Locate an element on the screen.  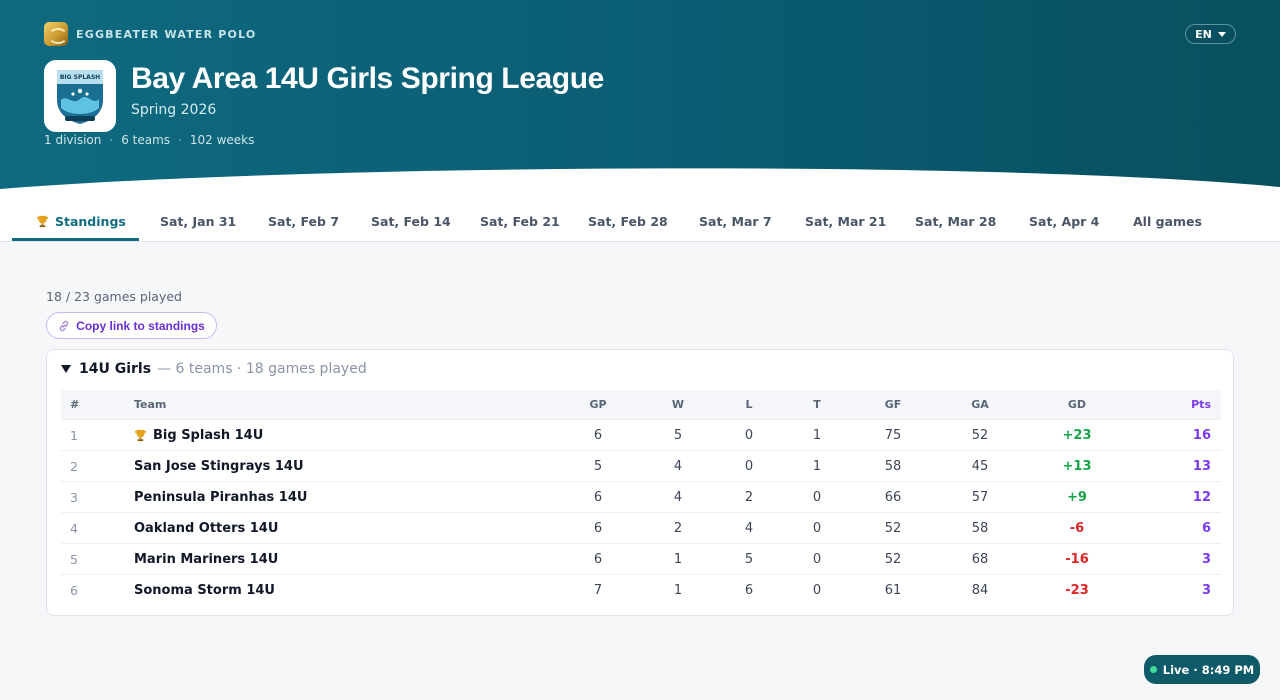
copy-link-button: Copy link to standings is located at coordinates (131, 325).